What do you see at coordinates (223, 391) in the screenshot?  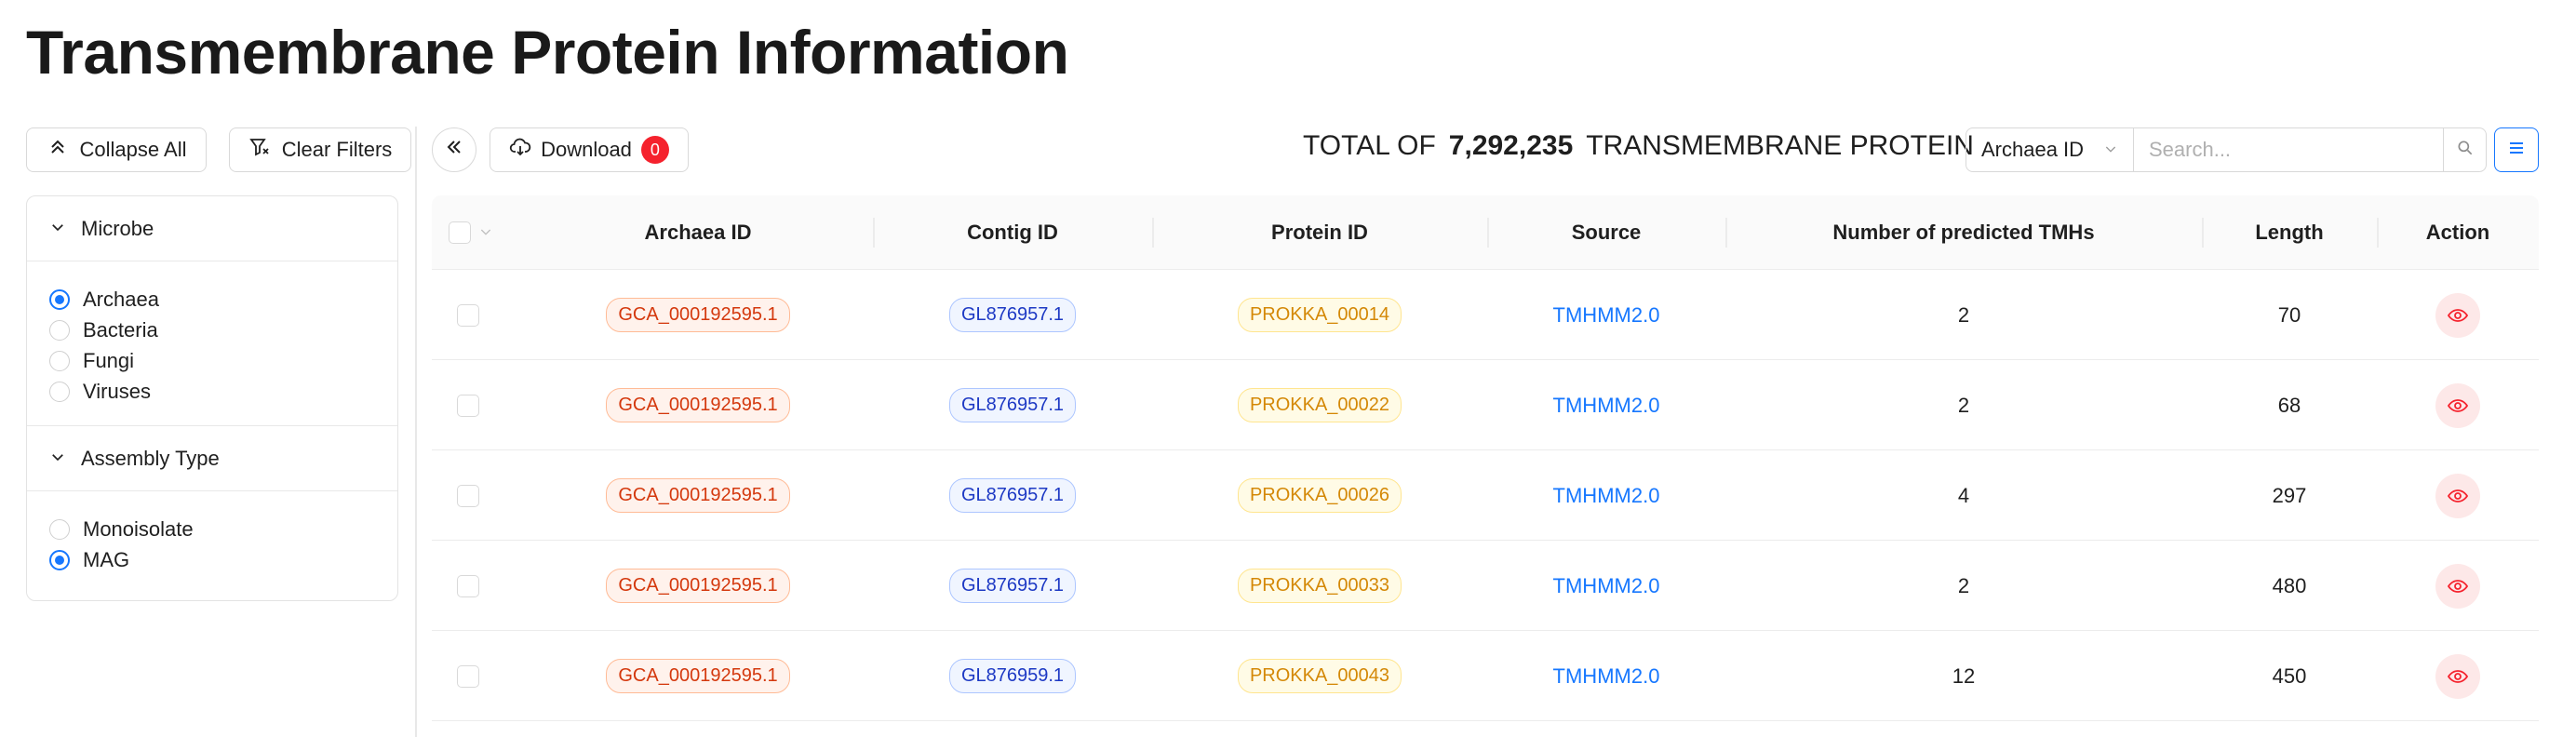 I see `radio-viruses: Viruses` at bounding box center [223, 391].